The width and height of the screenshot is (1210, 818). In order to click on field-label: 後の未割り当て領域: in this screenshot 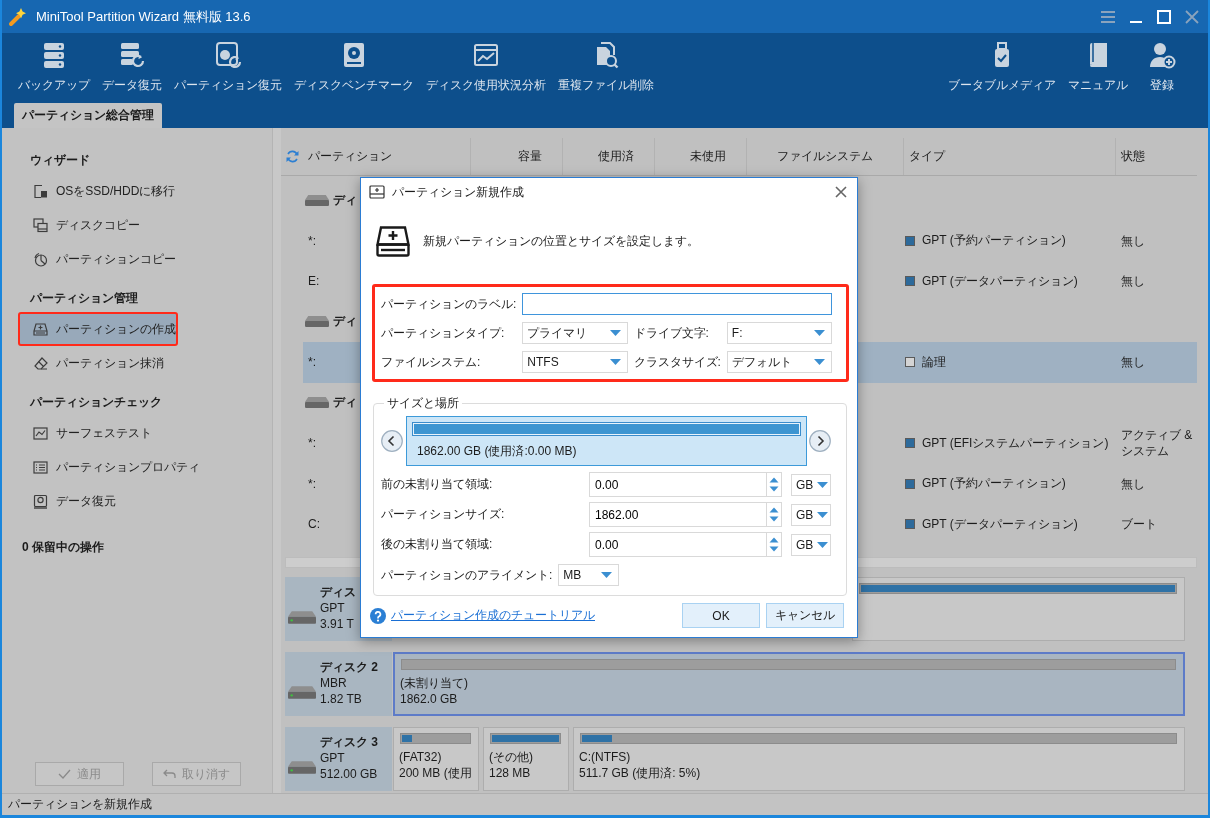, I will do `click(437, 544)`.